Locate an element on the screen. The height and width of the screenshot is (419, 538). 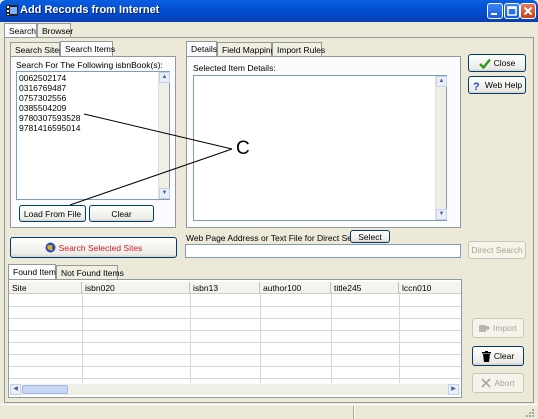
minimize-icon is located at coordinates (494, 14).